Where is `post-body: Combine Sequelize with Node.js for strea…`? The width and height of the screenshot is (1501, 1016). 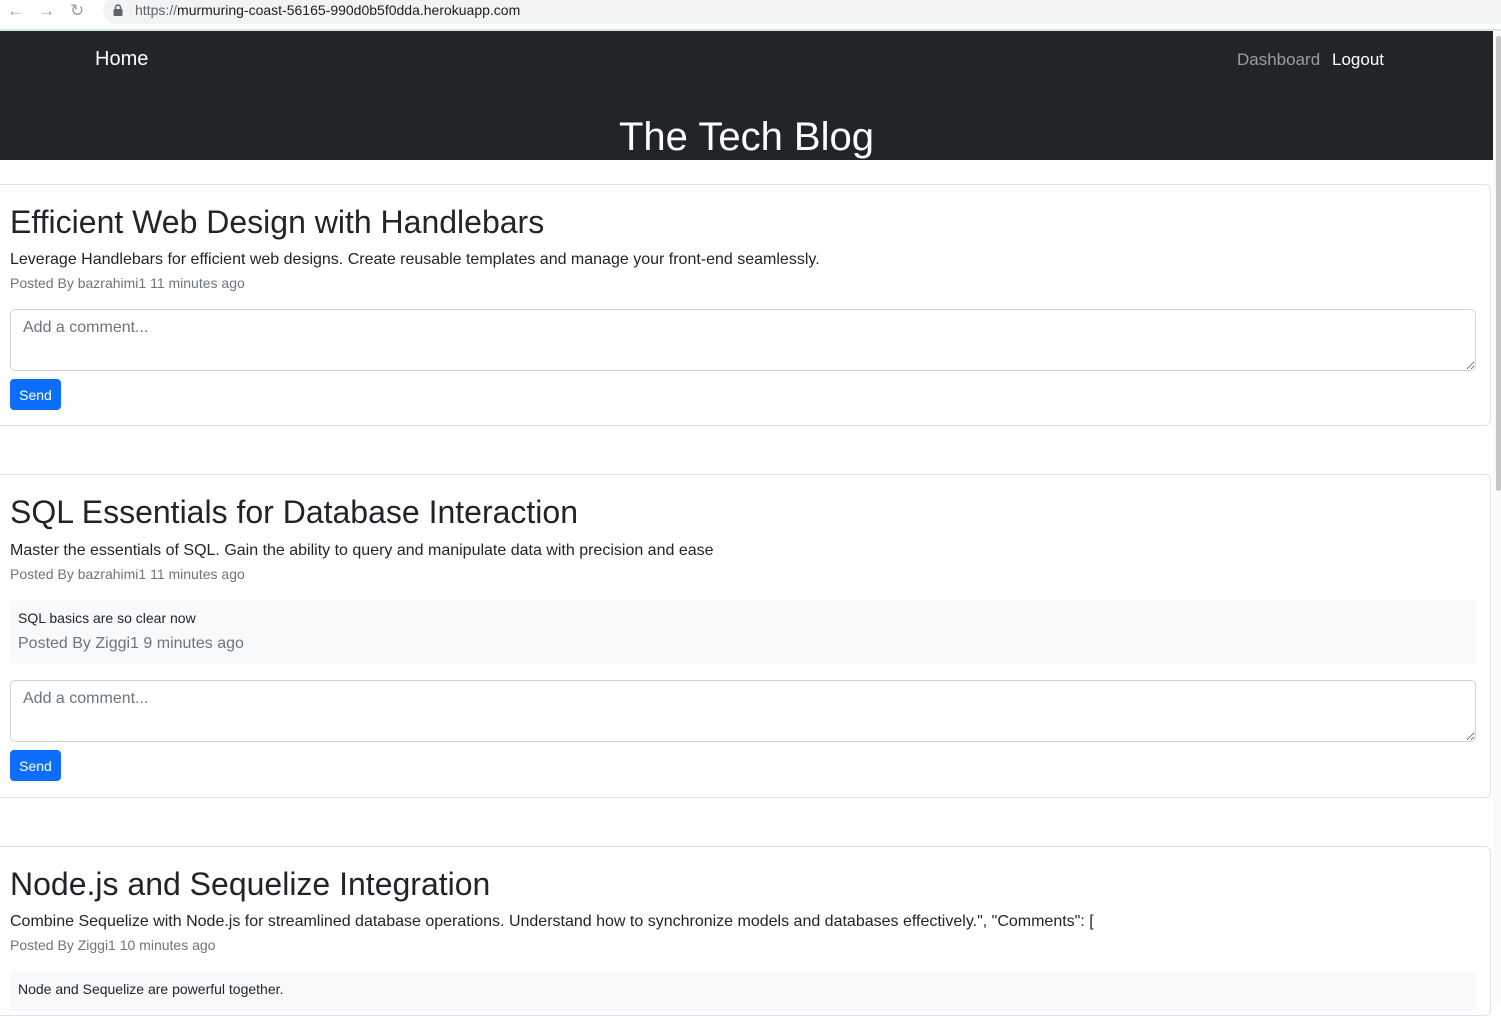 post-body: Combine Sequelize with Node.js for strea… is located at coordinates (552, 921).